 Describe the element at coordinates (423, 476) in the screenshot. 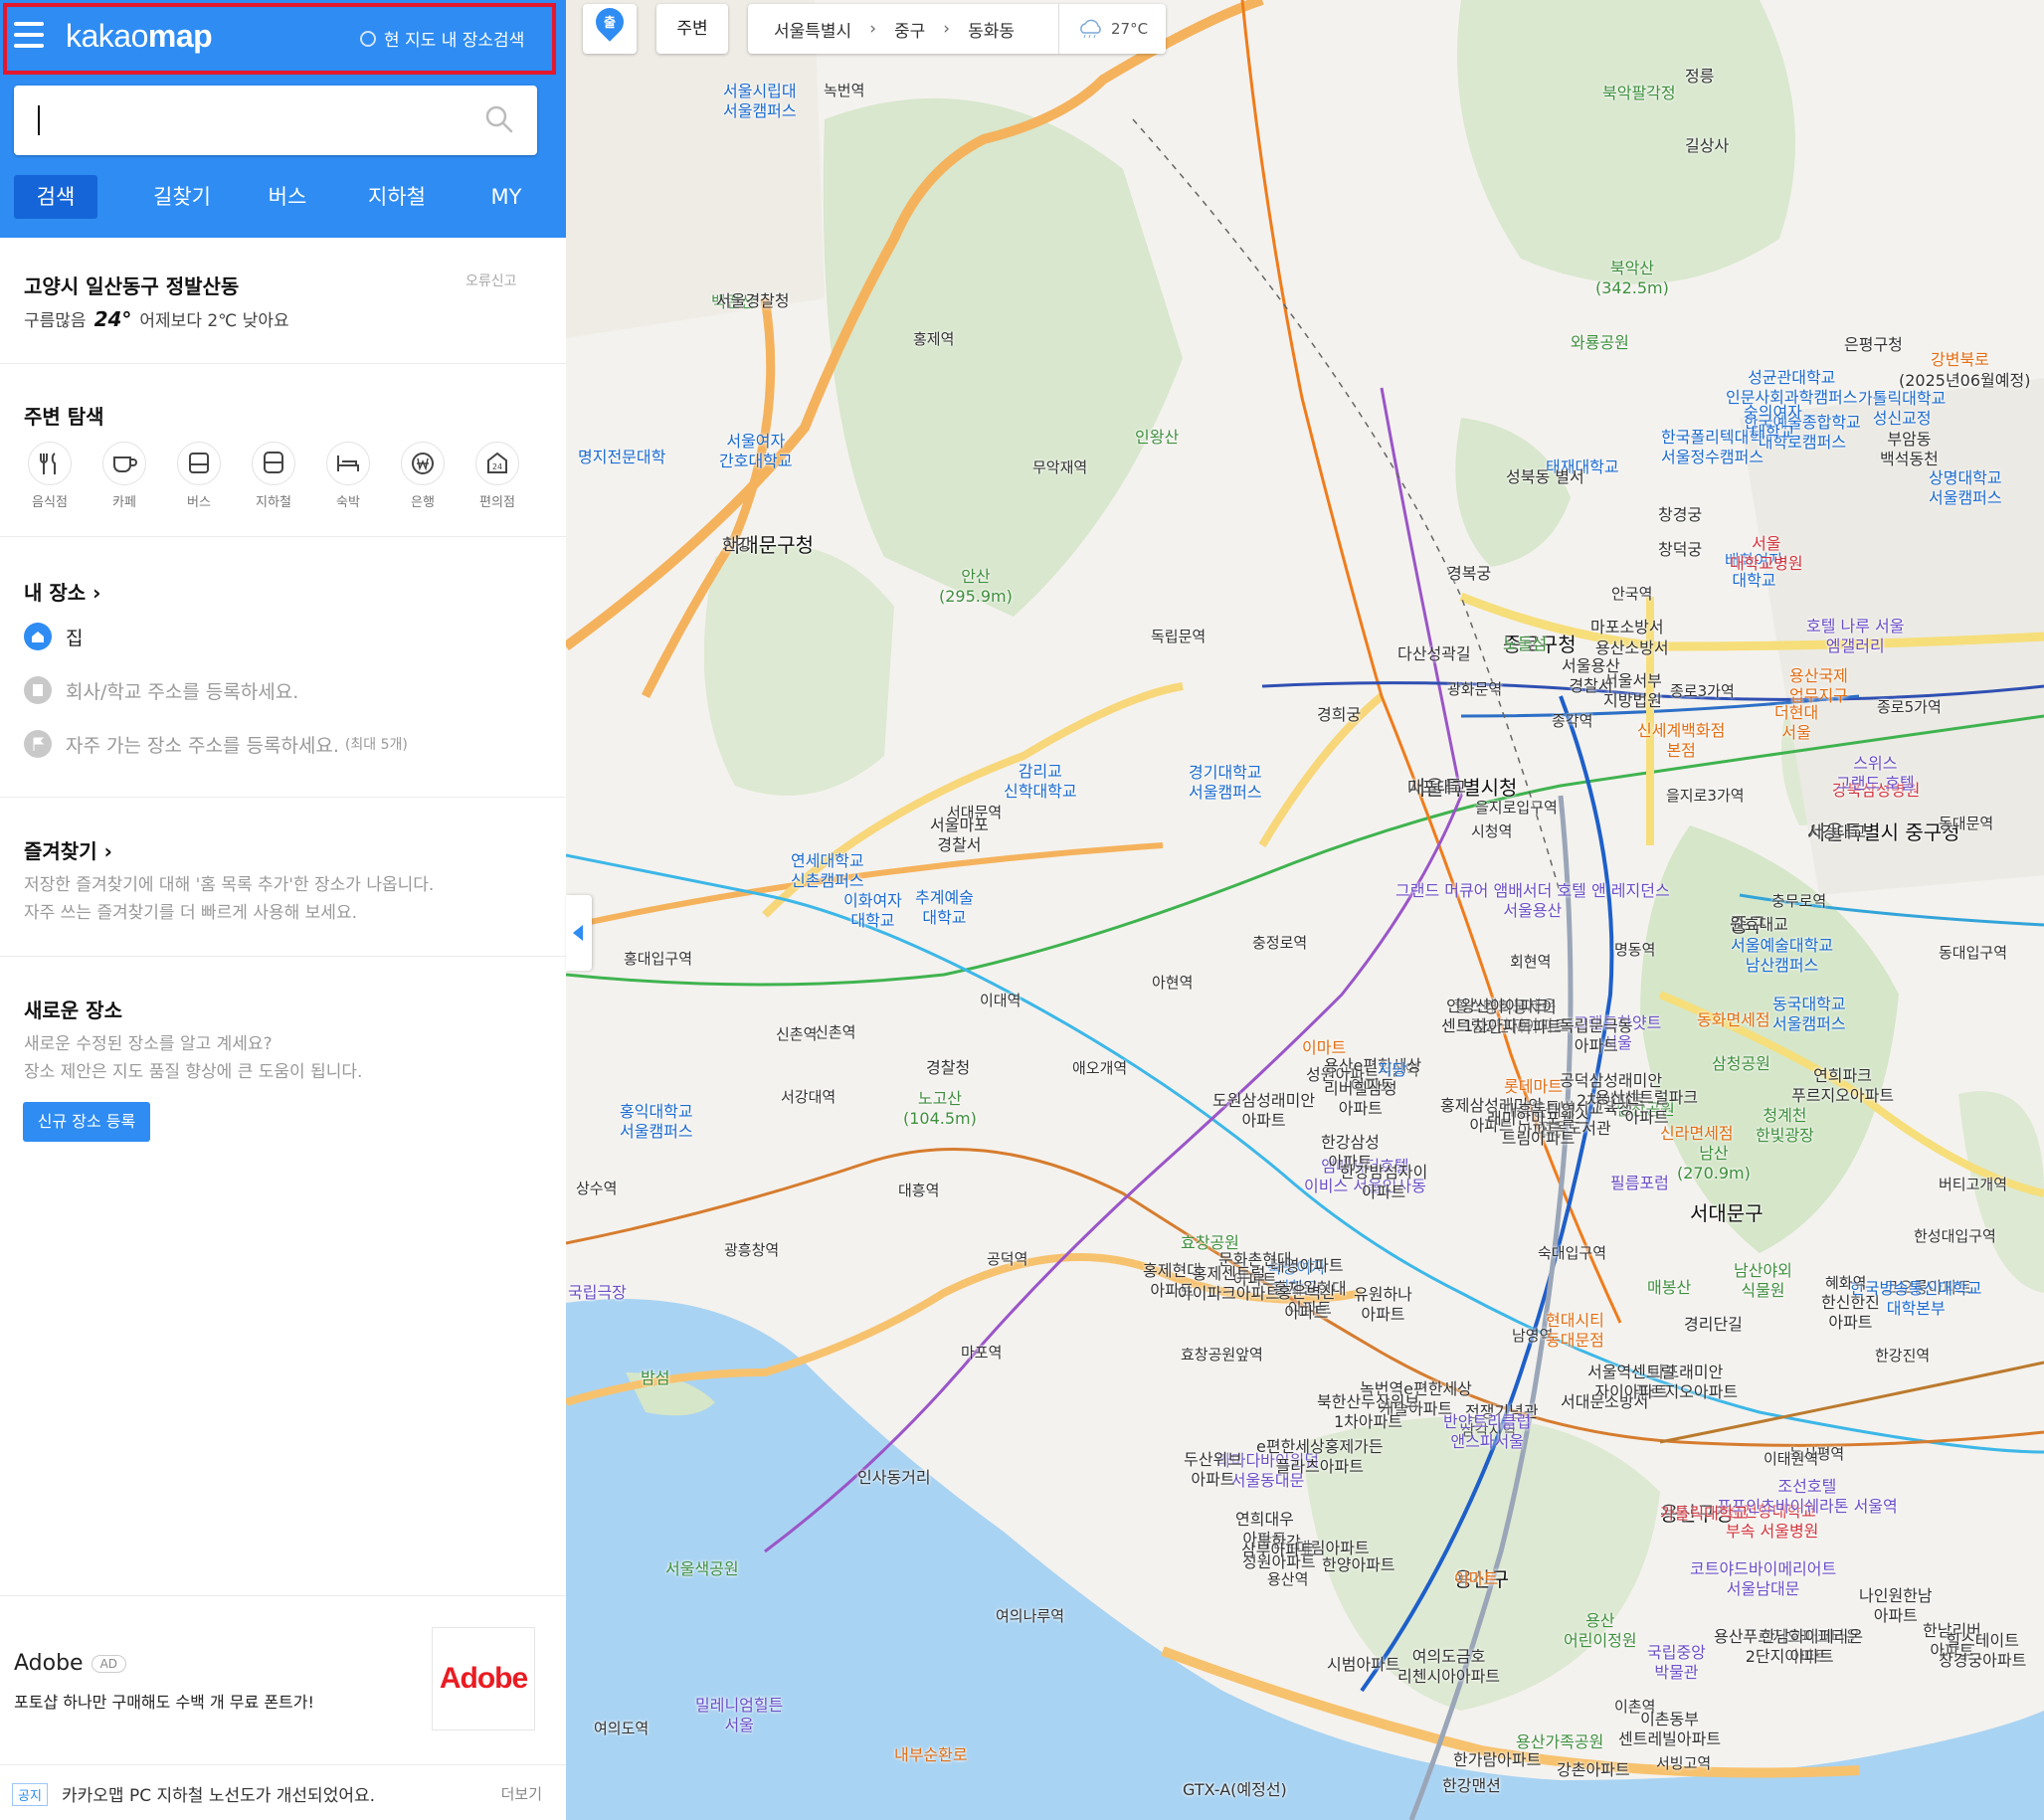

I see `category-bank: 은행` at that location.